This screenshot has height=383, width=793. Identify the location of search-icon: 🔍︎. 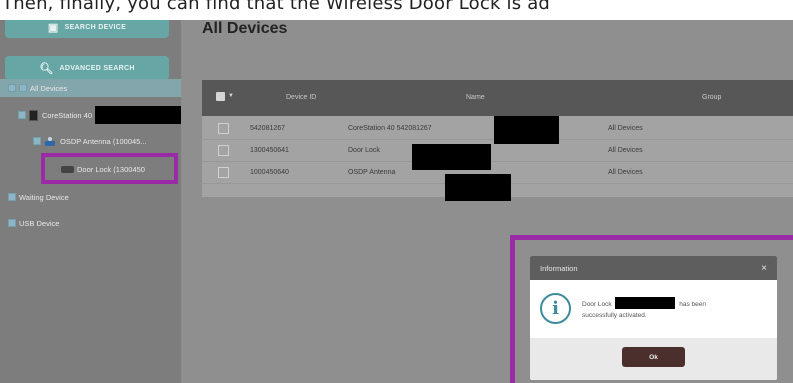
(46, 68).